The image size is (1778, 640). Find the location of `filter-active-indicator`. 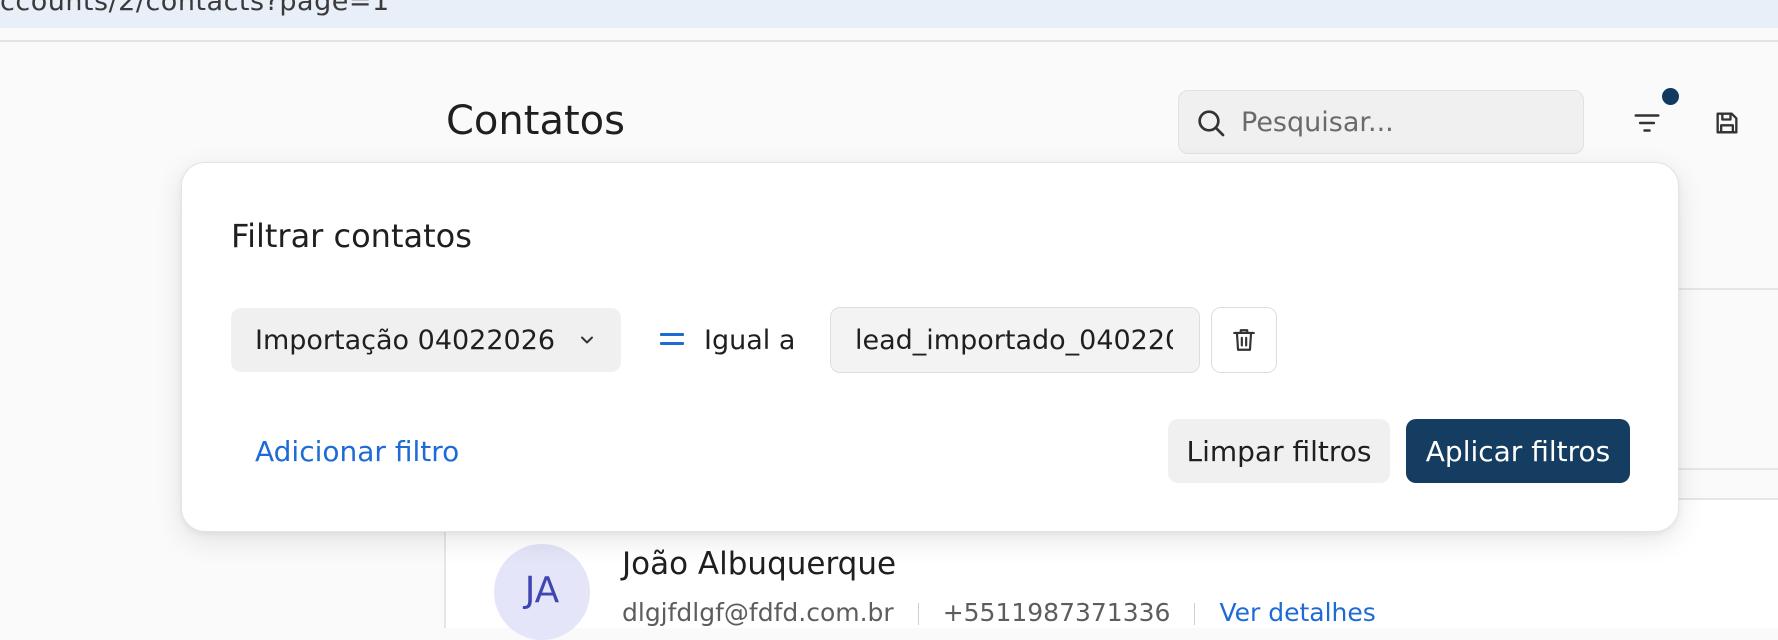

filter-active-indicator is located at coordinates (1670, 96).